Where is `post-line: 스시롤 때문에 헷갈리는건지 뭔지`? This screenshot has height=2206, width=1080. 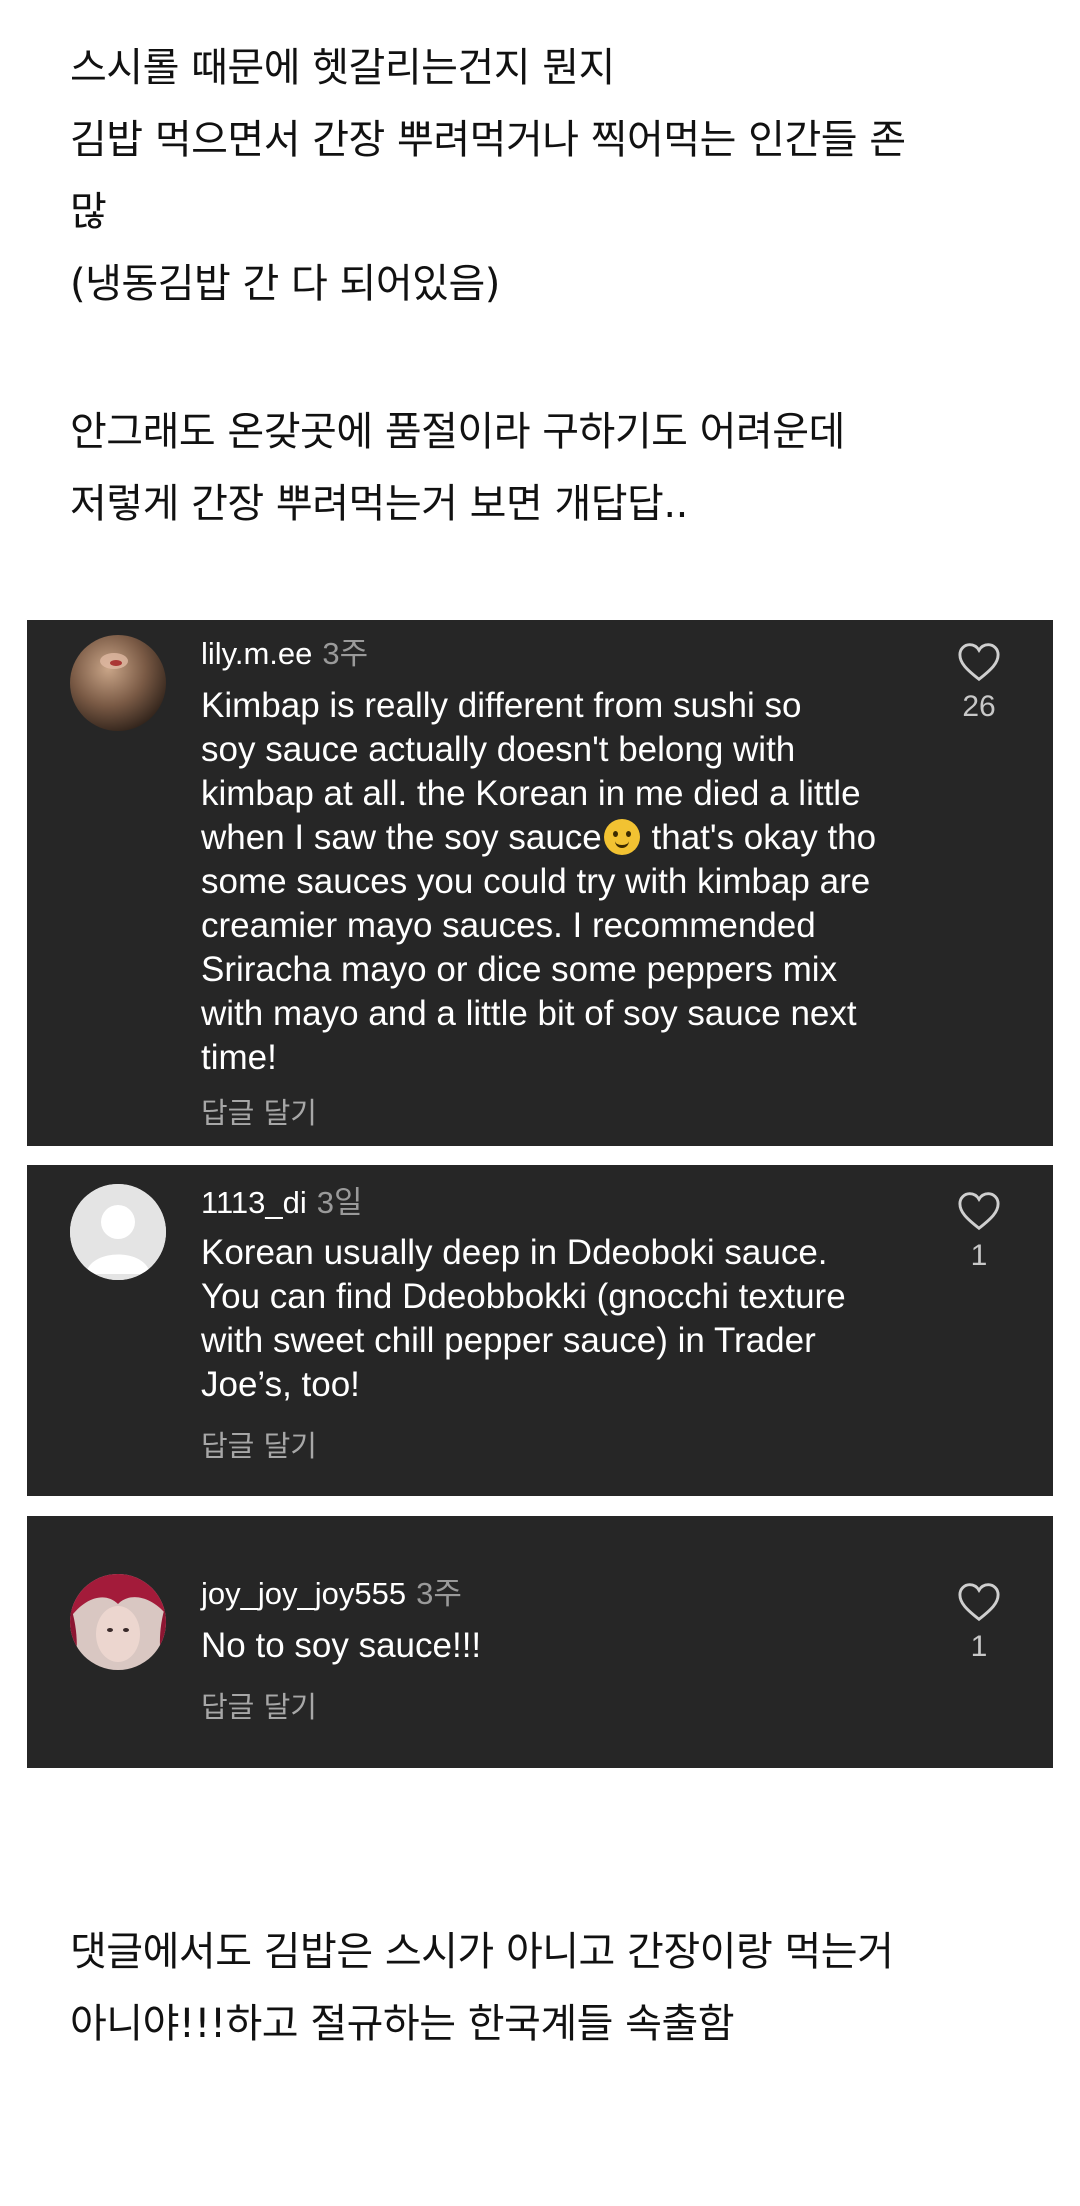 post-line: 스시롤 때문에 헷갈리는건지 뭔지 is located at coordinates (342, 68).